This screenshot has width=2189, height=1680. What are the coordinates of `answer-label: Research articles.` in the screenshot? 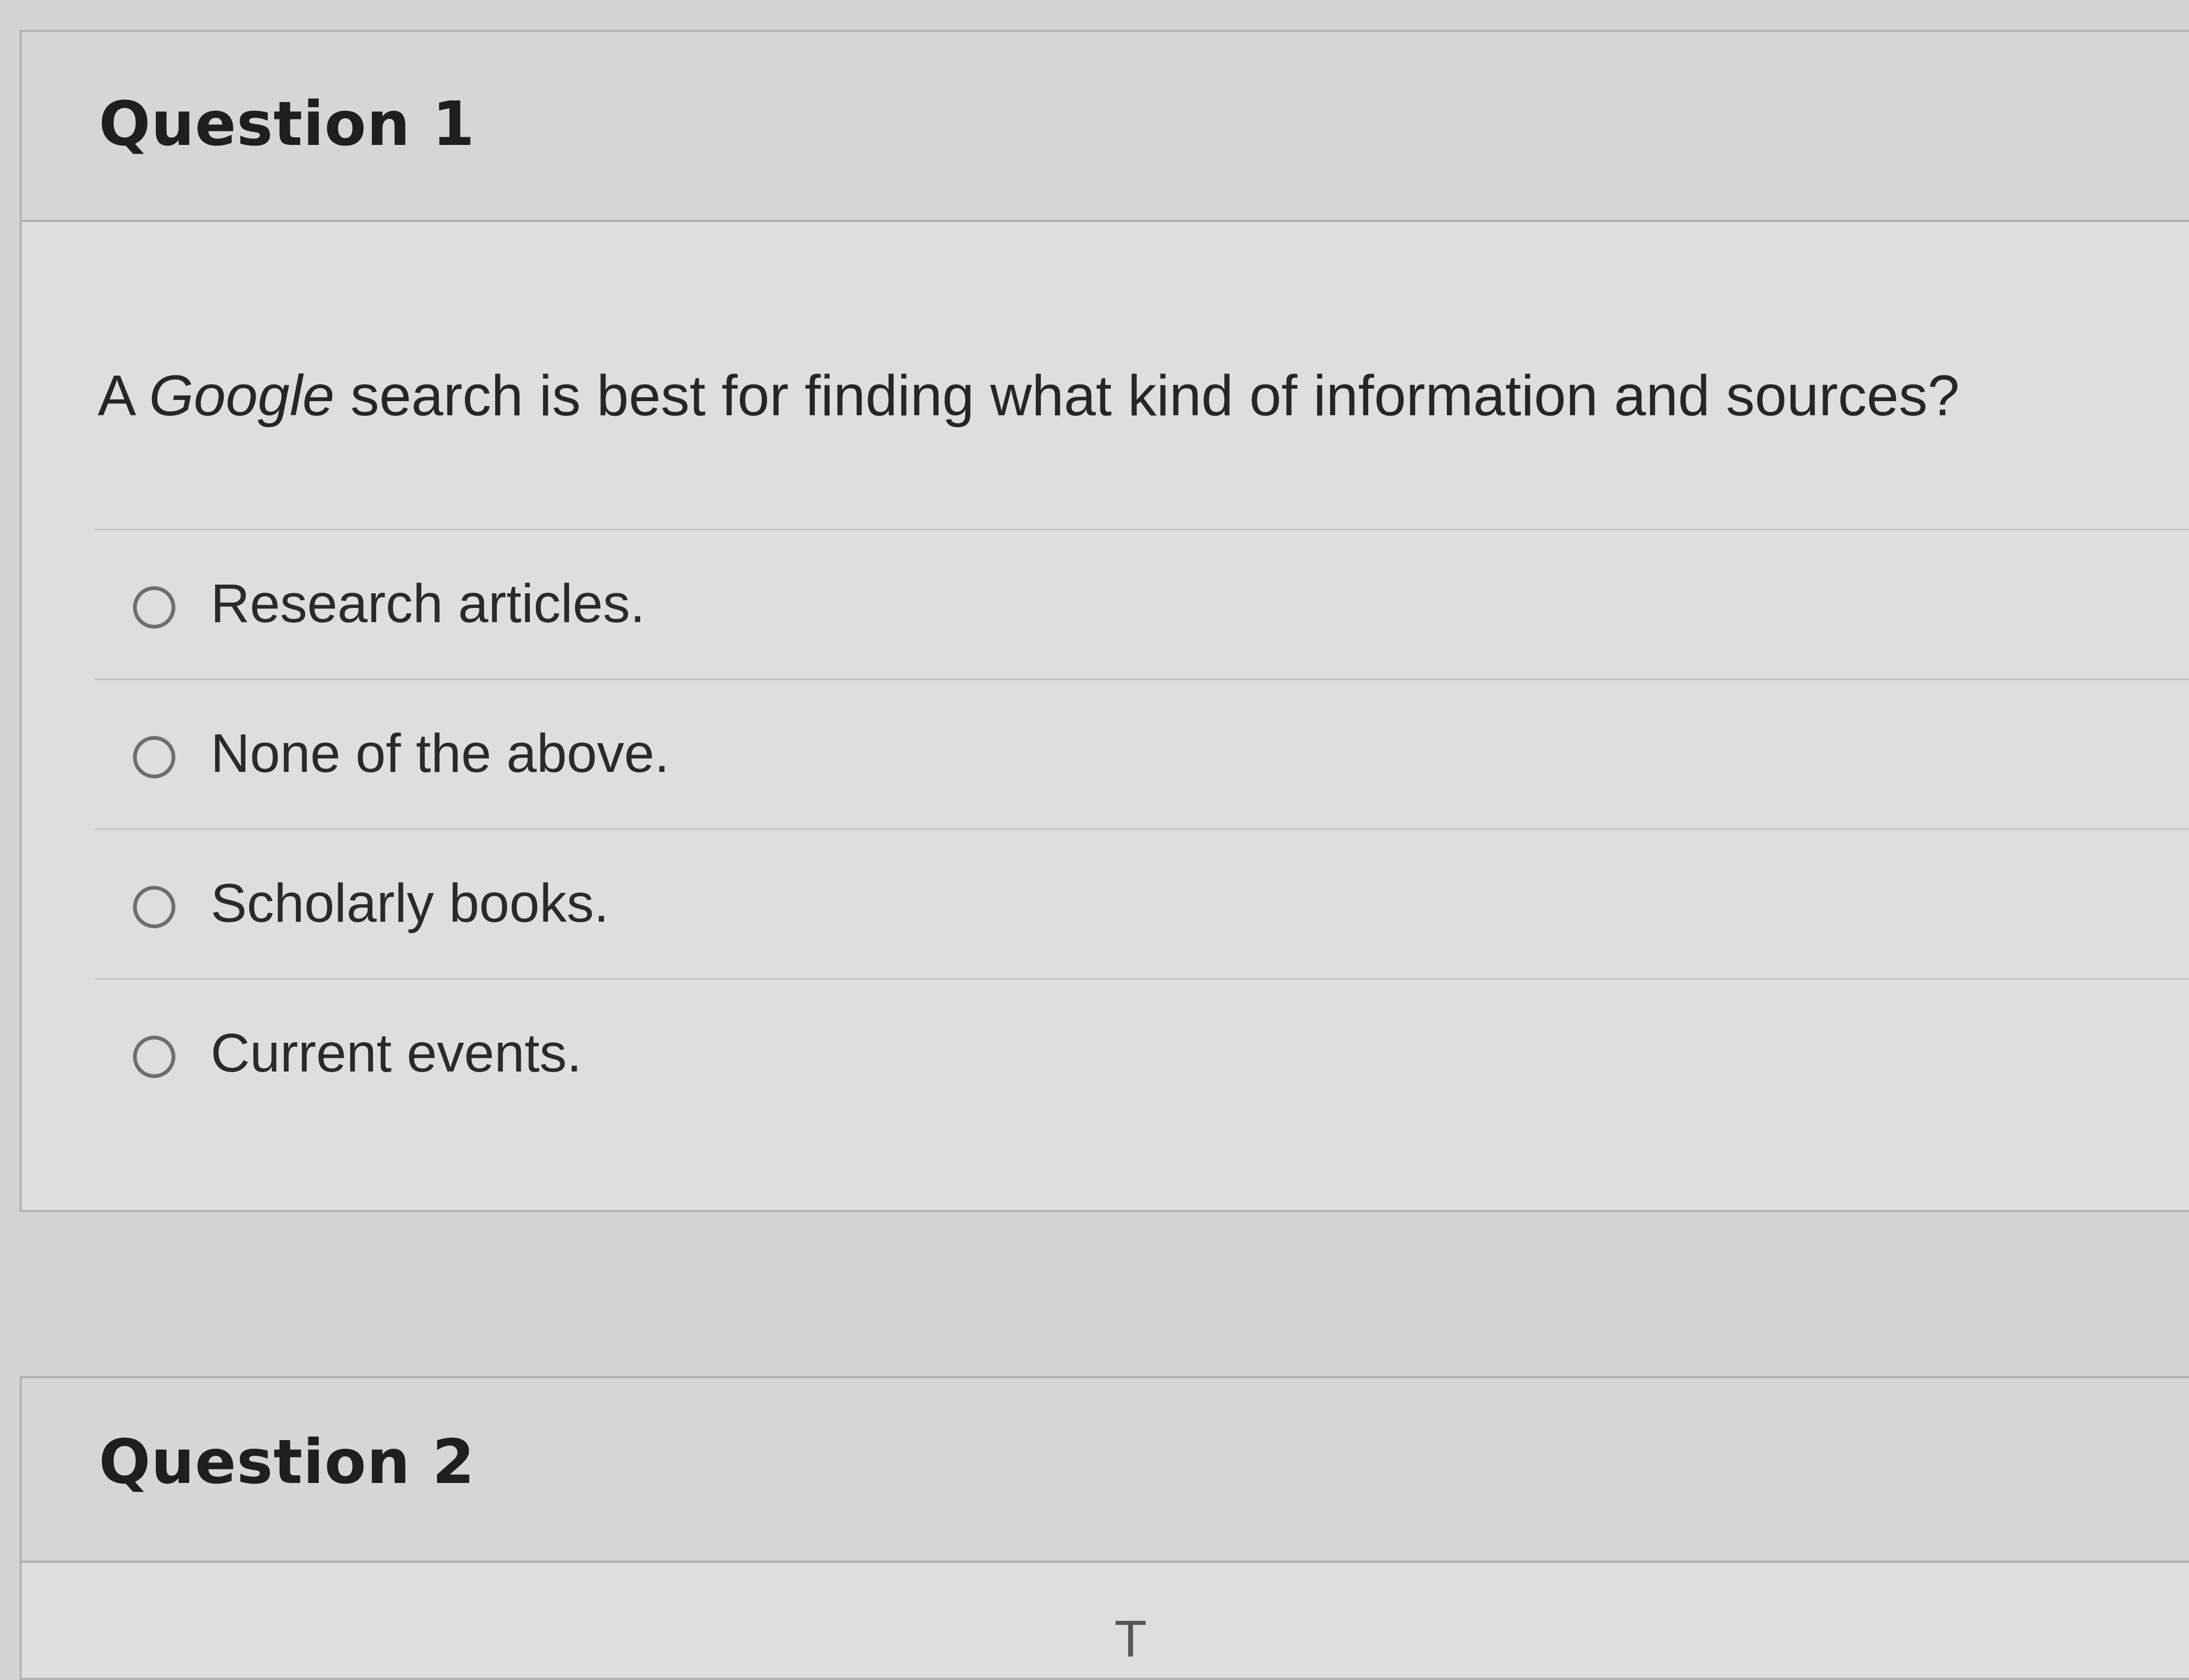 It's located at (428, 604).